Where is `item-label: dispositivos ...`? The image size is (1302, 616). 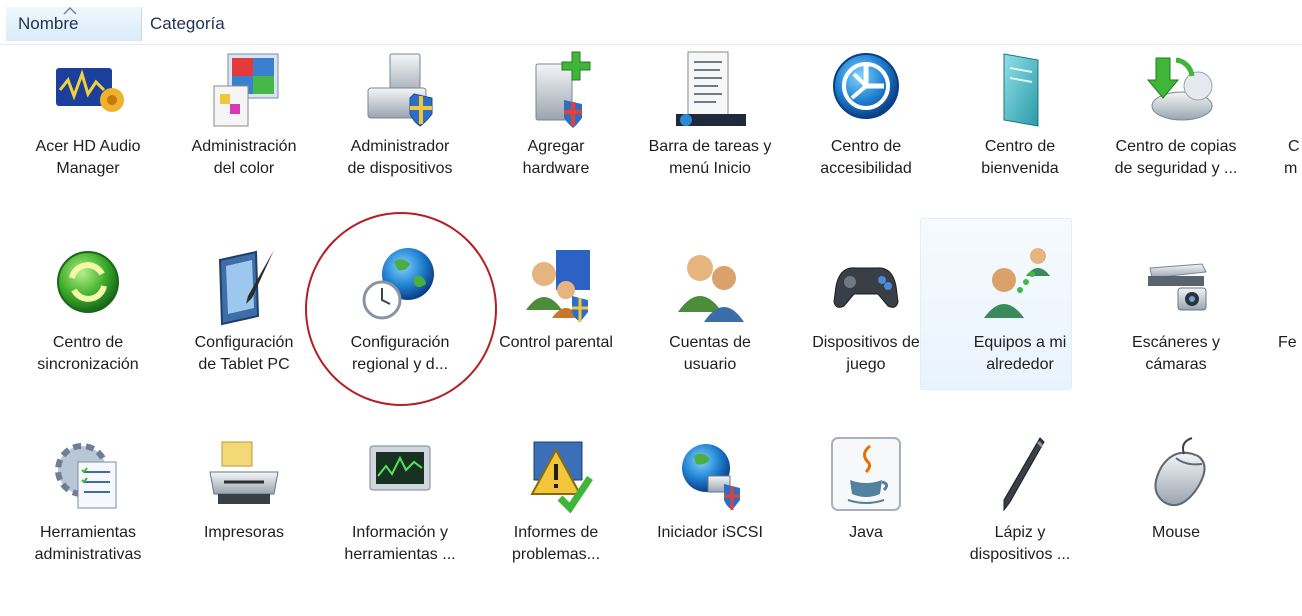 item-label: dispositivos ... is located at coordinates (1020, 554).